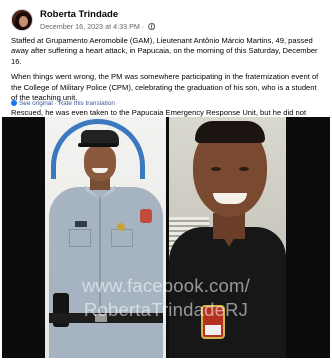 The width and height of the screenshot is (332, 360). I want to click on post-meta: December 16, 2023 at 4:33 PM ·, so click(98, 26).